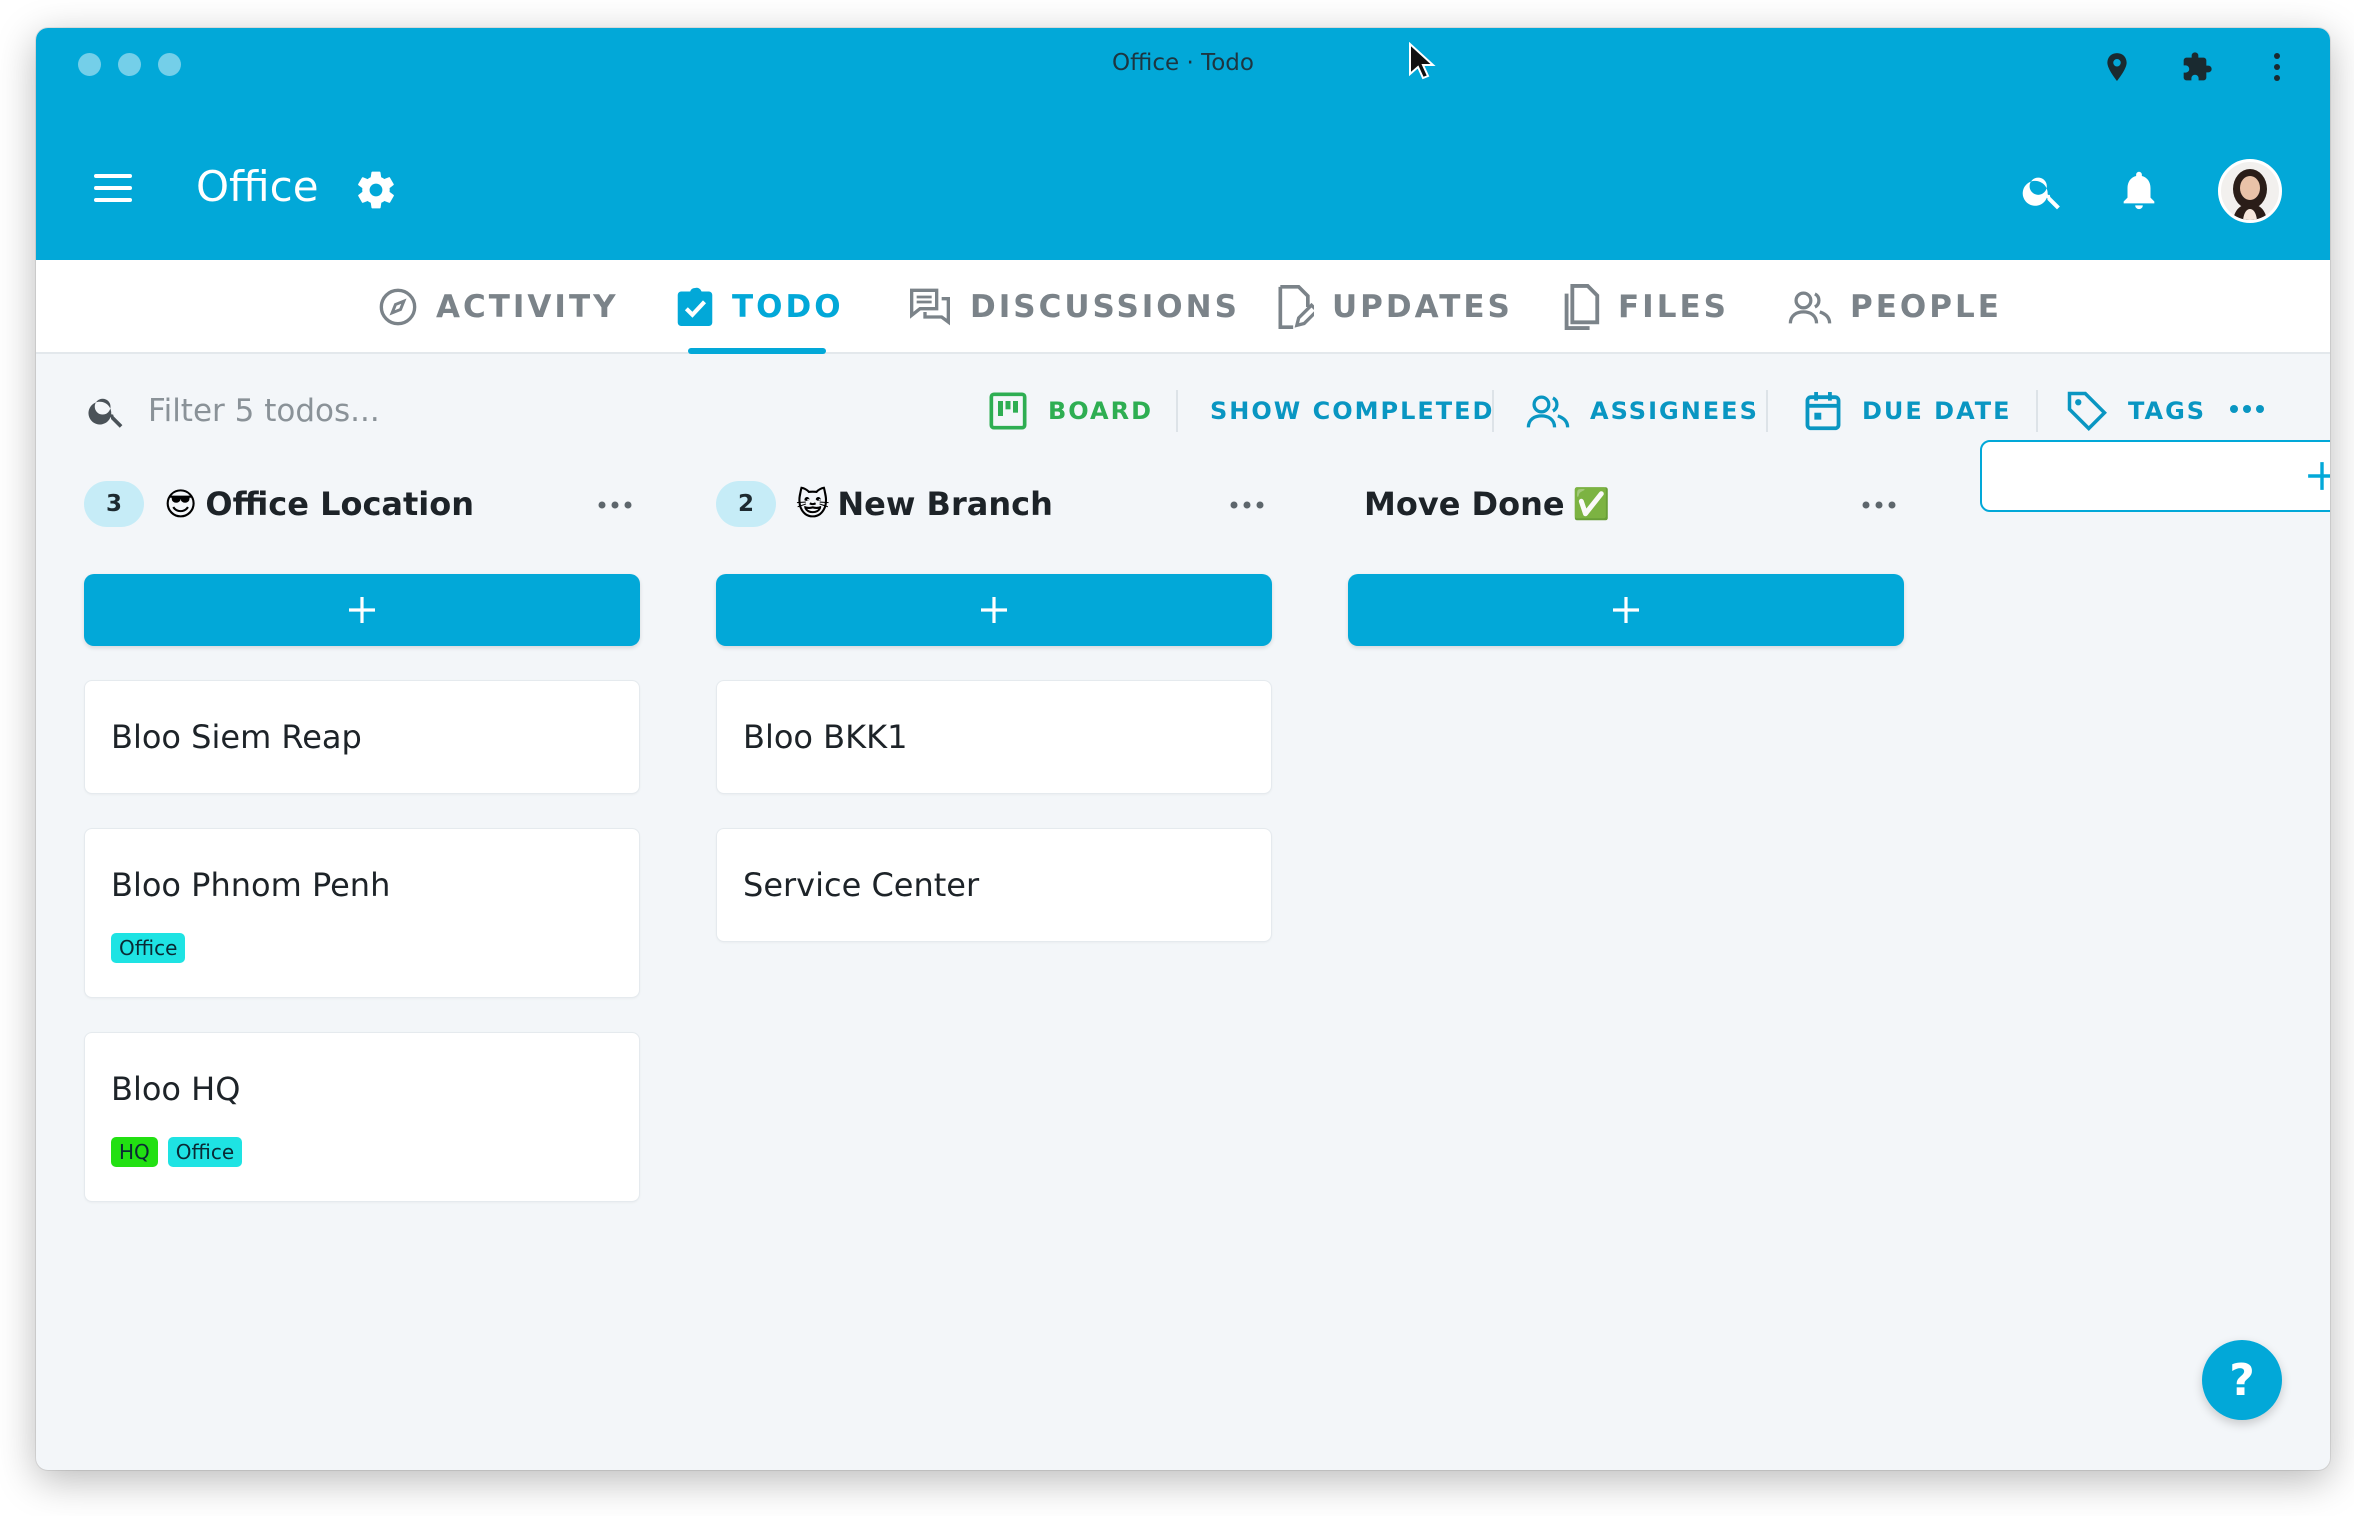 The height and width of the screenshot is (1516, 2354). I want to click on location-pin-icon, so click(2117, 67).